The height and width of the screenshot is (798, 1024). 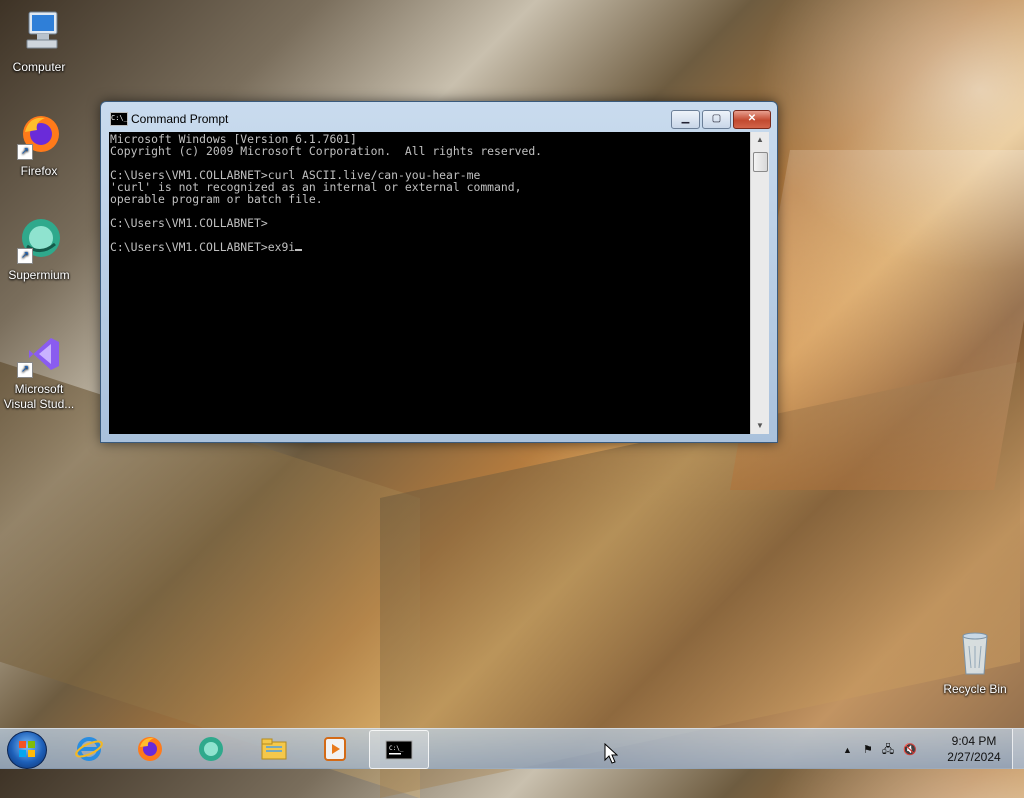 I want to click on recycle-bin-icon, so click(x=975, y=654).